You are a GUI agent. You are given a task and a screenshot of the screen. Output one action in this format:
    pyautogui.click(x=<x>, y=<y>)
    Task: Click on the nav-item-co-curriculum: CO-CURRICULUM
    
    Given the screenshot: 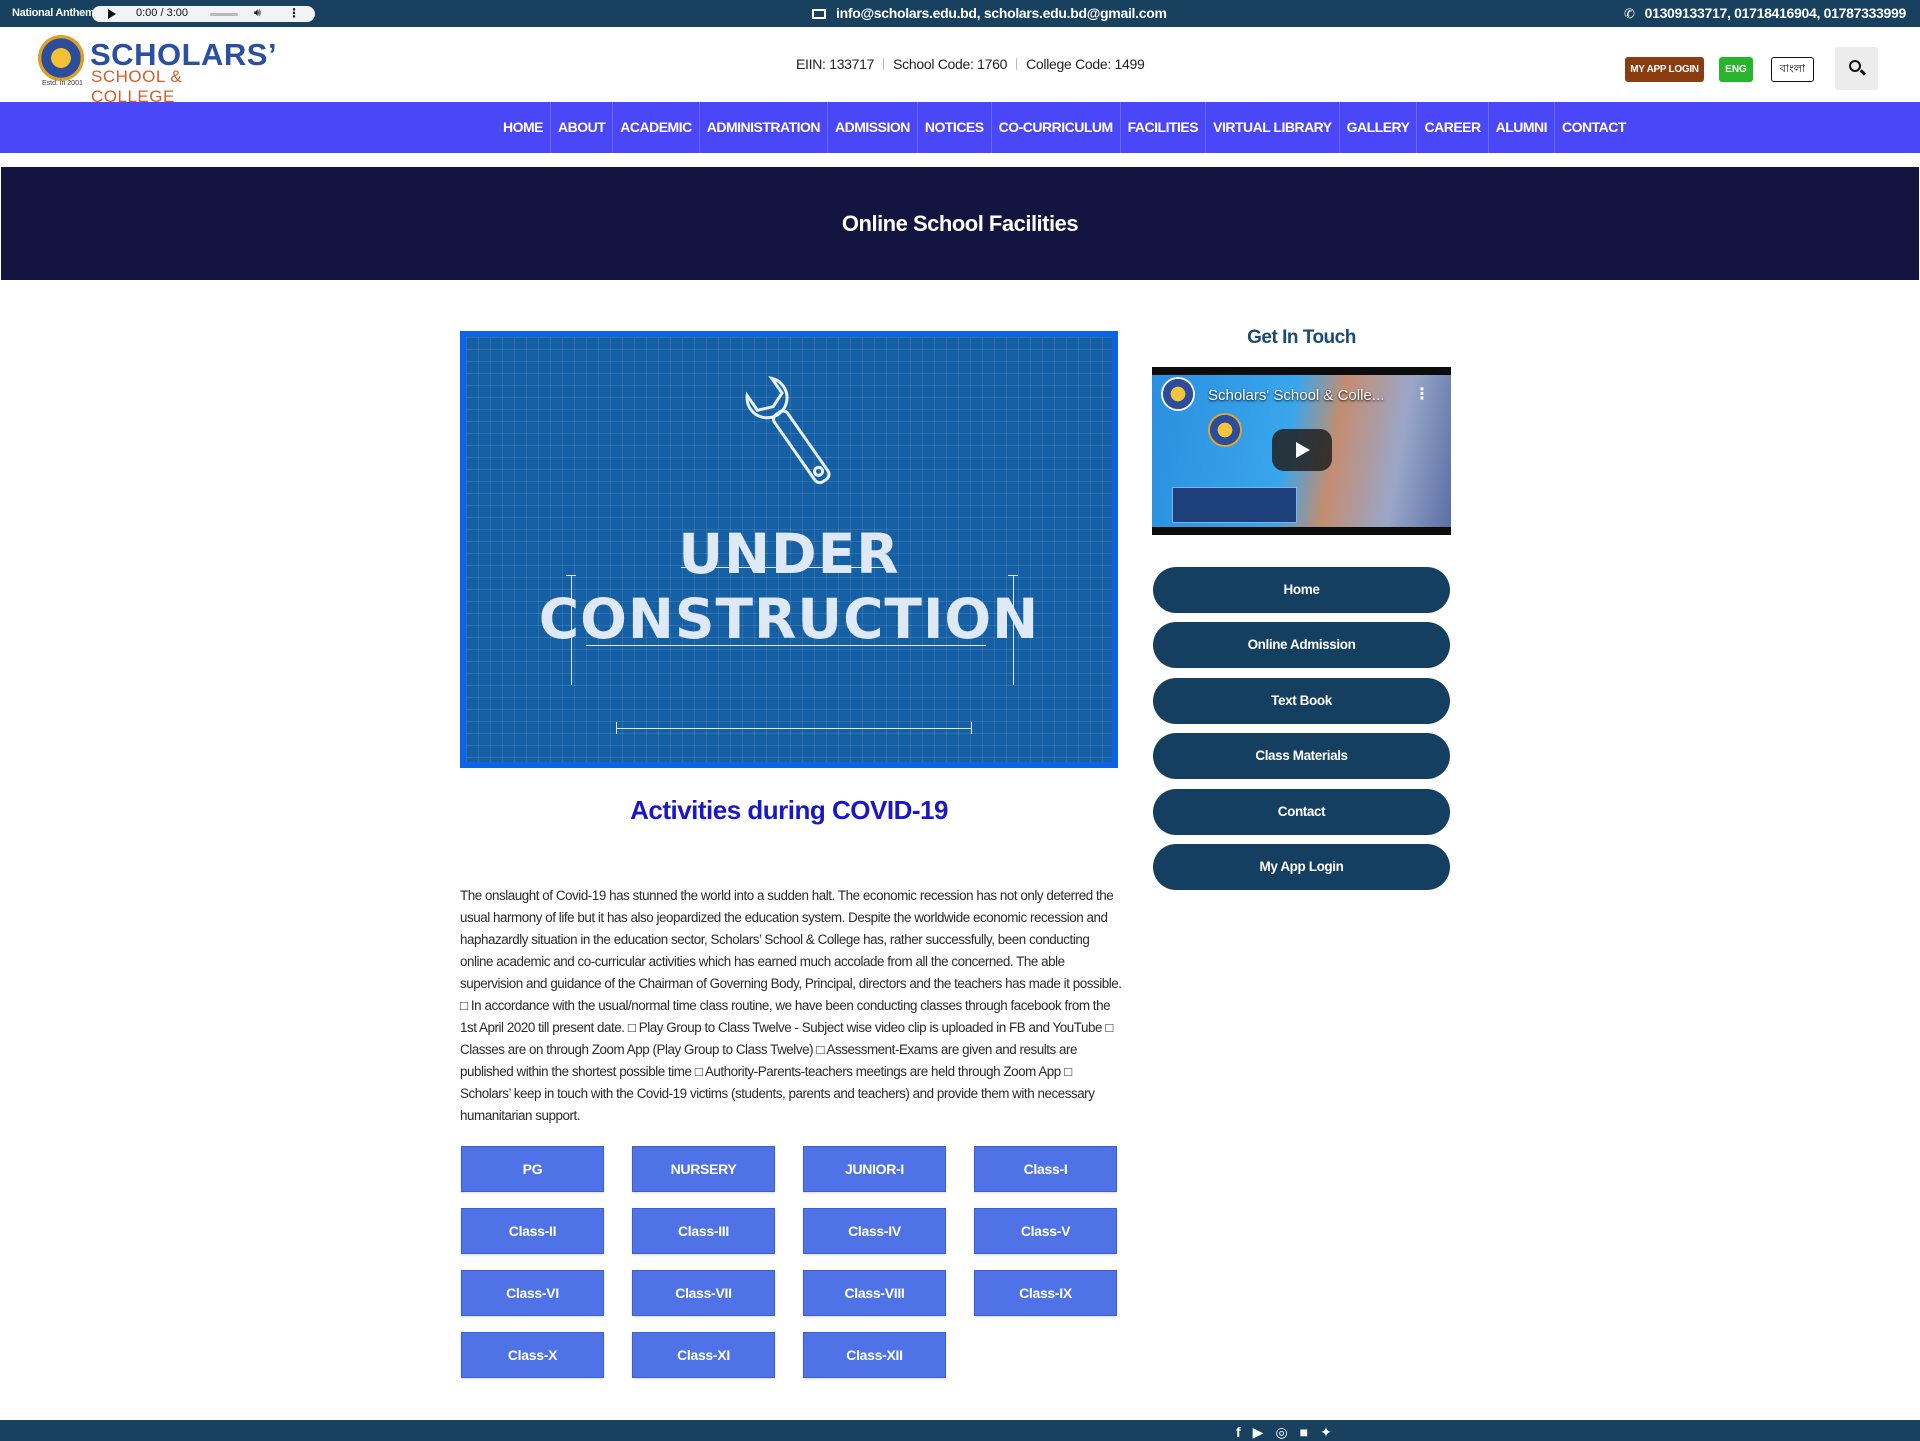 What is the action you would take?
    pyautogui.click(x=1056, y=127)
    